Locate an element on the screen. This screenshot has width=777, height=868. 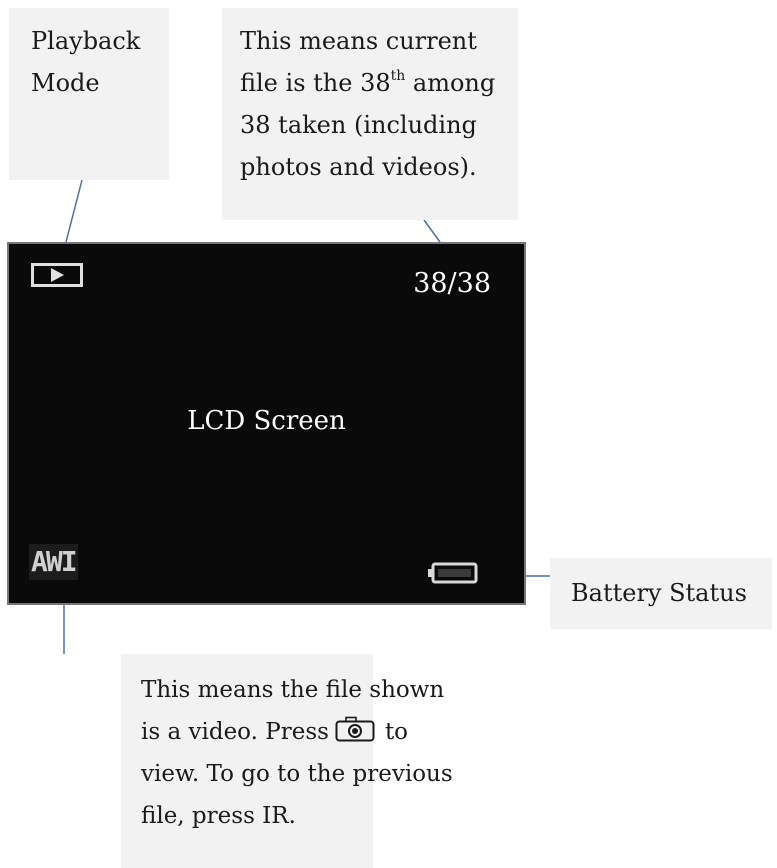
callout-count-line4: photos and videos). is located at coordinates (358, 167).